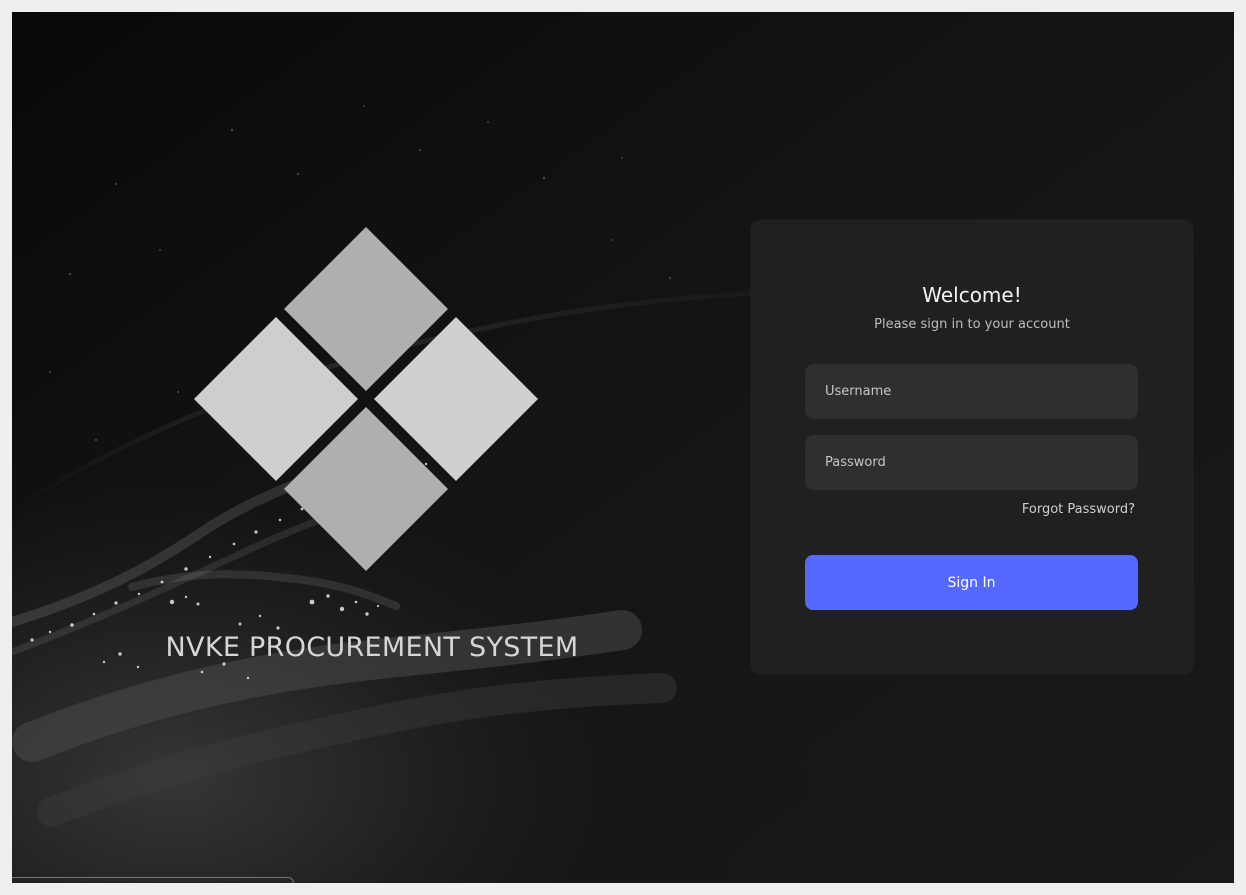  I want to click on brand-title: NVKE PROCUREMENT SYSTEM, so click(372, 647).